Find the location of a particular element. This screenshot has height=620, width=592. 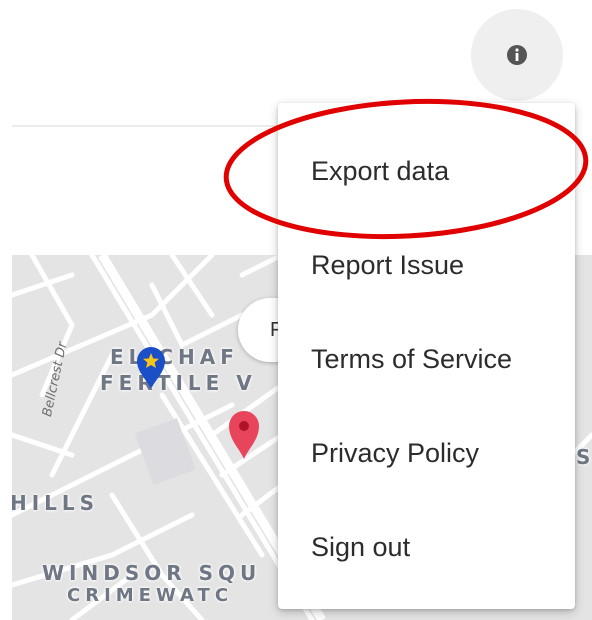

menu-item-export-data: Export data is located at coordinates (426, 171).